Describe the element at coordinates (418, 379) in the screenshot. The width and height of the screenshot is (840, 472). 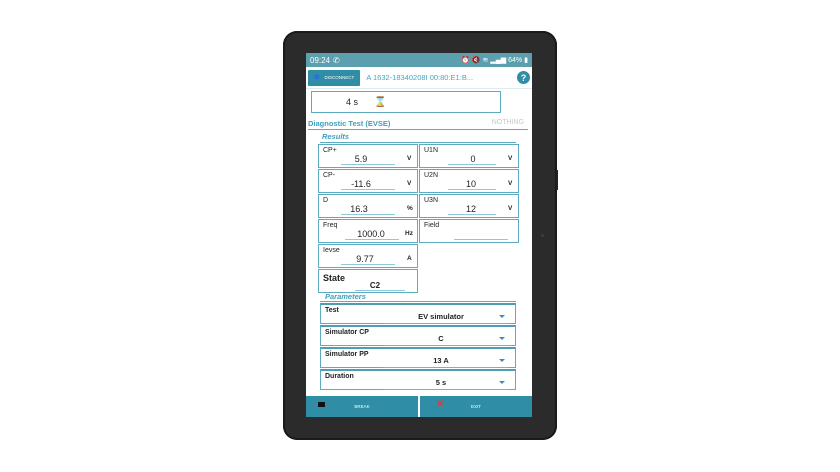
I see `param-duration: Duration 5 s` at that location.